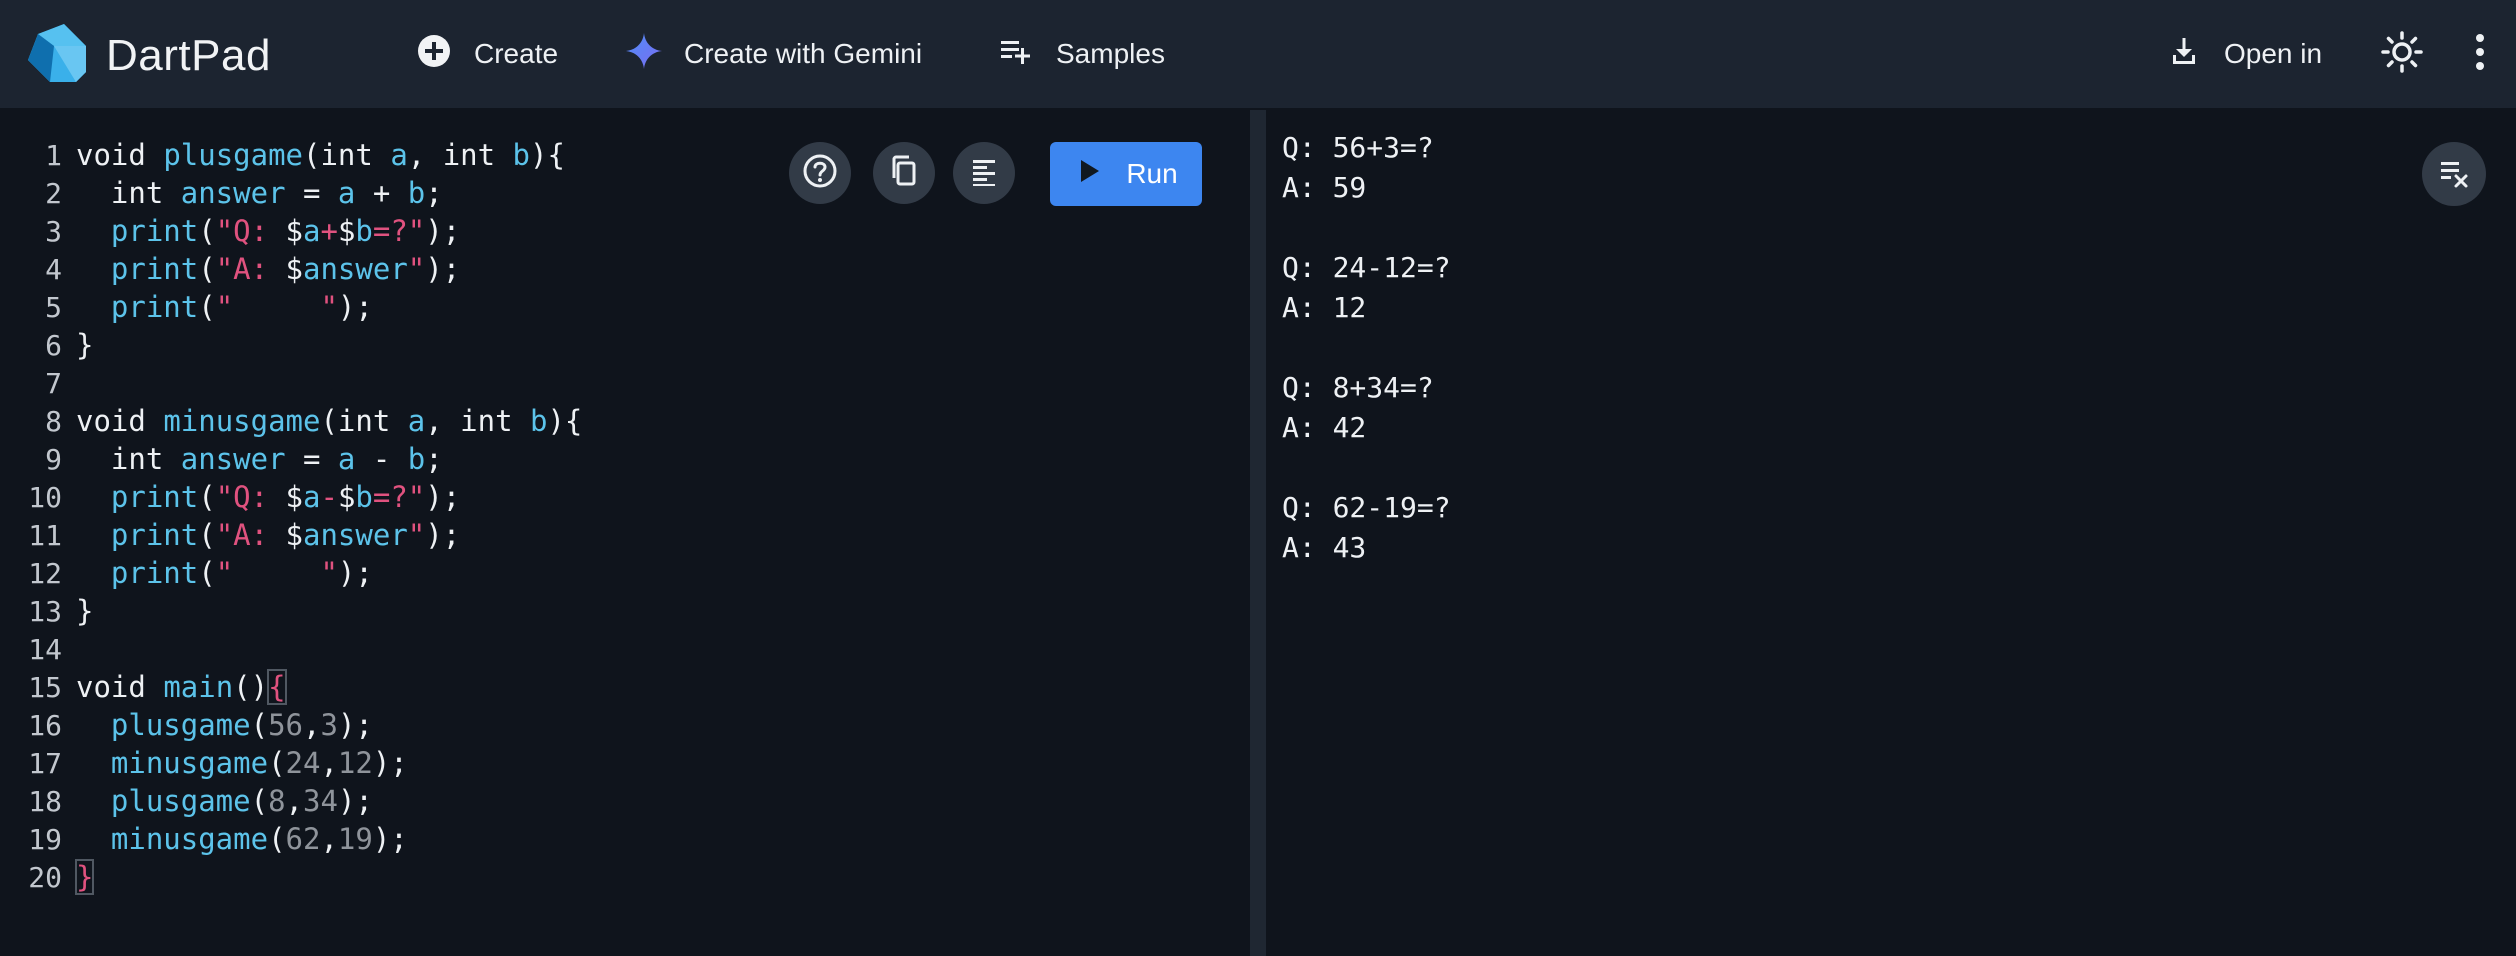  What do you see at coordinates (45, 535) in the screenshot?
I see `line-number: 11` at bounding box center [45, 535].